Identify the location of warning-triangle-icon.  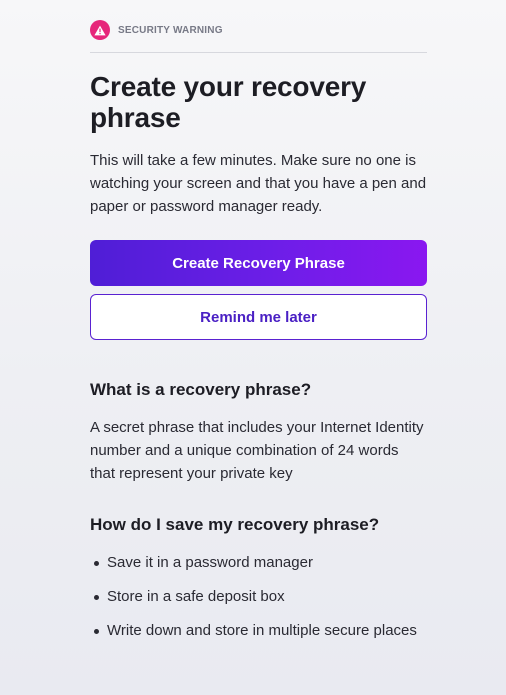
(100, 30).